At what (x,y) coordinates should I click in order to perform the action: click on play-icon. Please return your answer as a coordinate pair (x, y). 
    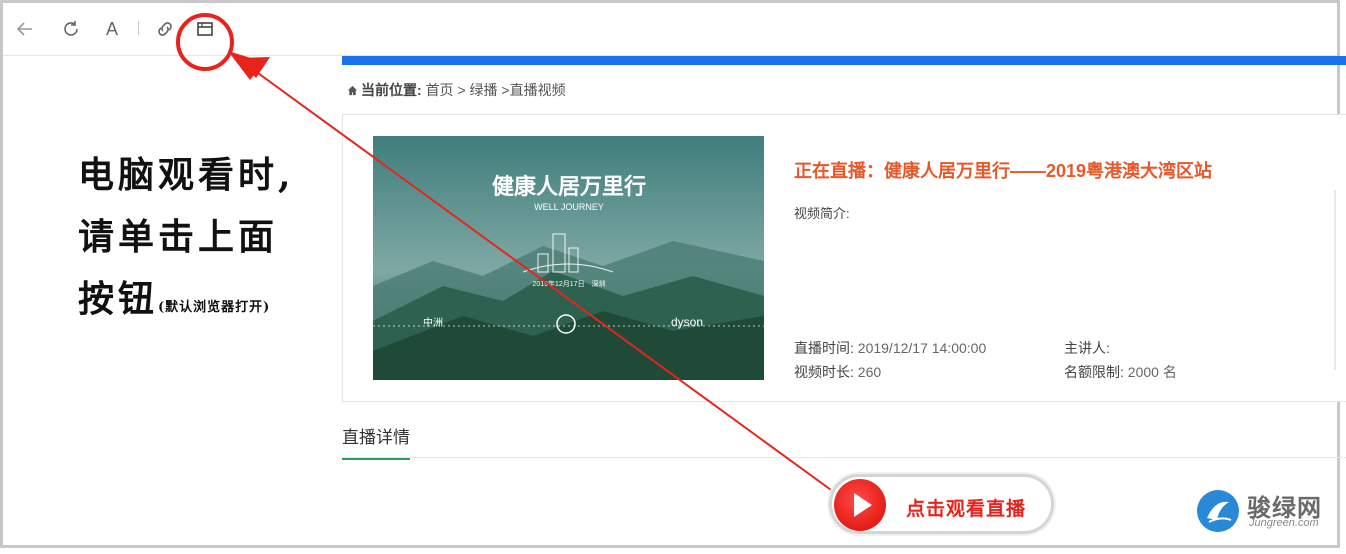
    Looking at the image, I should click on (860, 505).